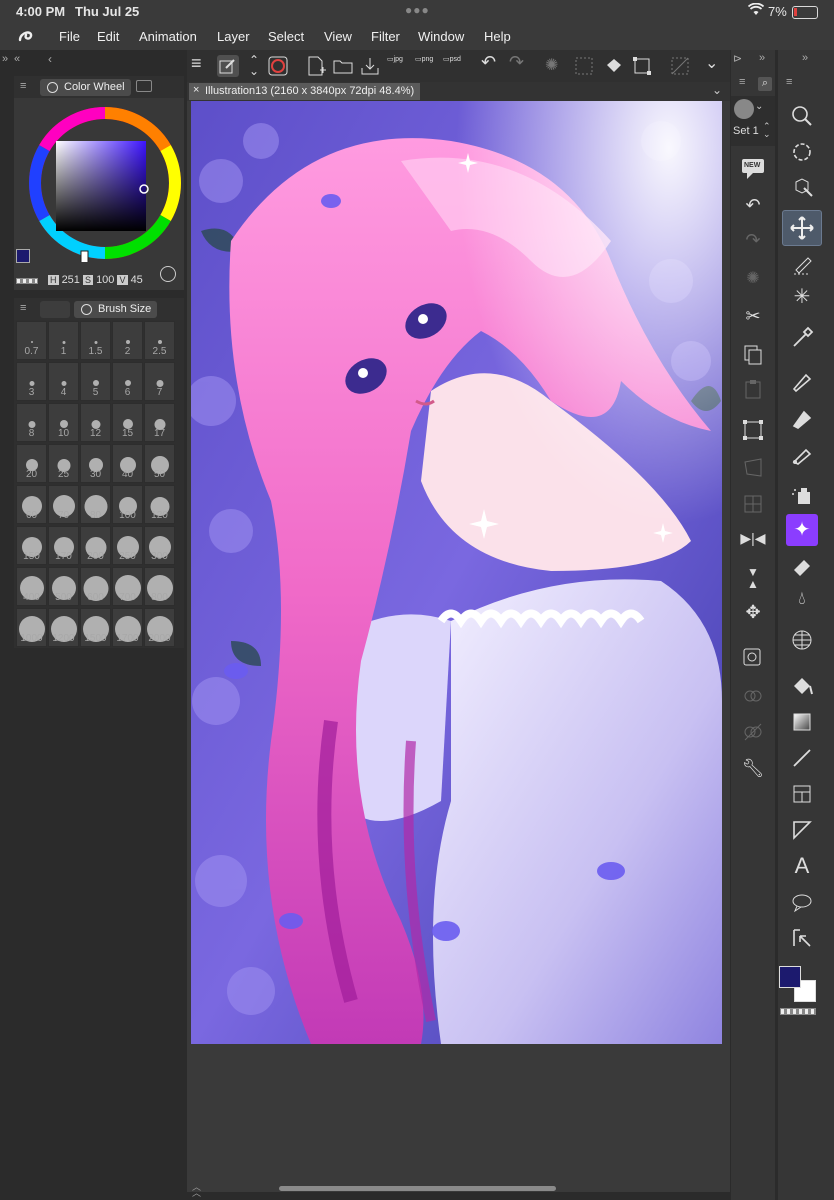 The width and height of the screenshot is (834, 1200). What do you see at coordinates (127, 504) in the screenshot?
I see `brush-size-preset: 100` at bounding box center [127, 504].